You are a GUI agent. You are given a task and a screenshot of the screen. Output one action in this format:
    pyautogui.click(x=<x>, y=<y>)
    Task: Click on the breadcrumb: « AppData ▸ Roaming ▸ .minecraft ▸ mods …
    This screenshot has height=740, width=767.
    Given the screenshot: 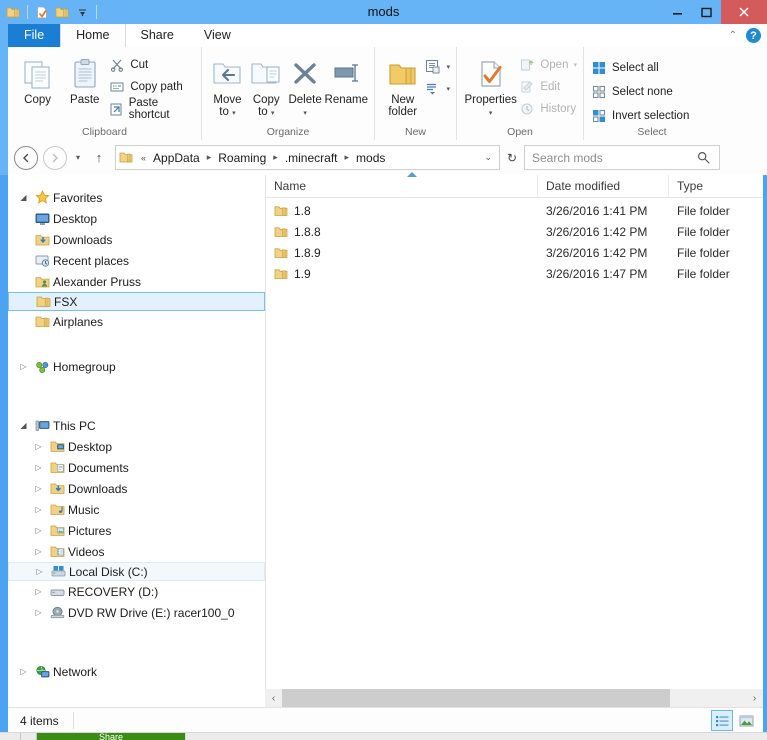 What is the action you would take?
    pyautogui.click(x=307, y=157)
    